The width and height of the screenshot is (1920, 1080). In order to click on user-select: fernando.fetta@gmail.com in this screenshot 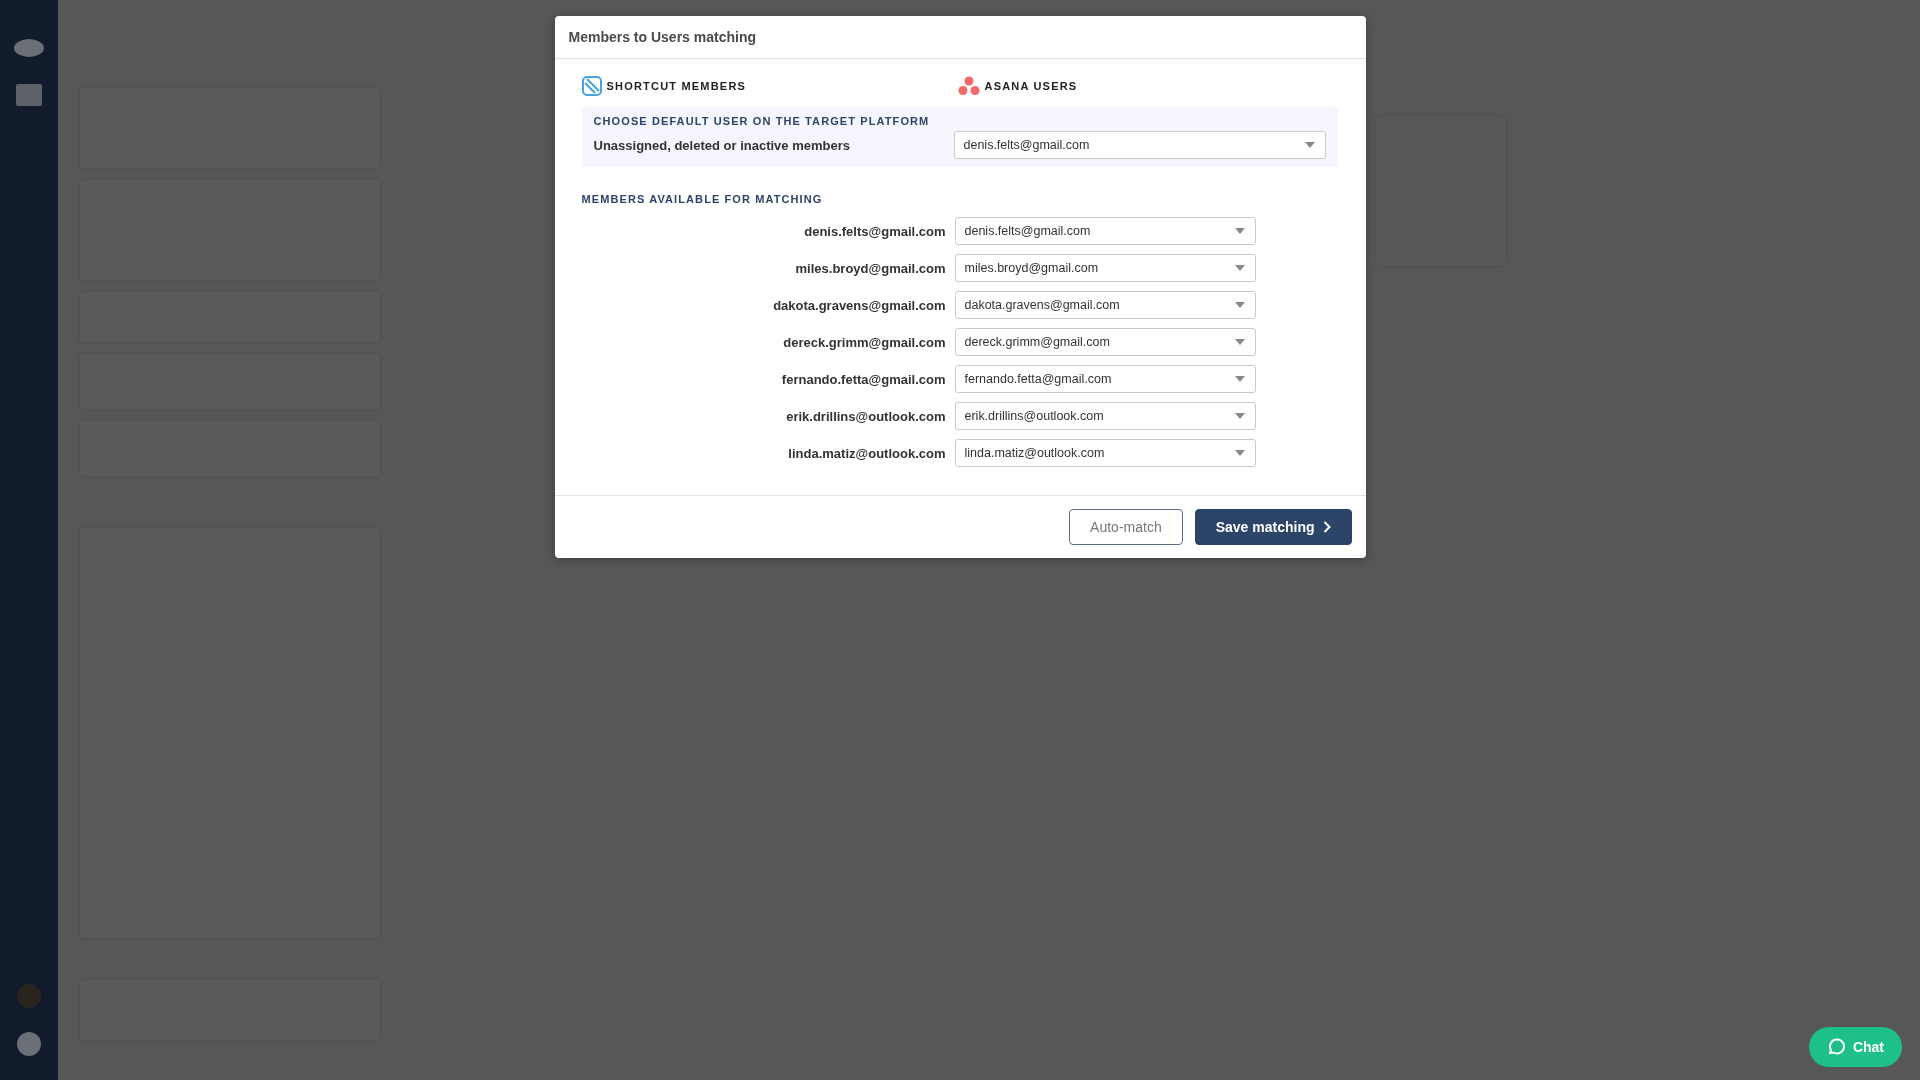, I will do `click(1105, 379)`.